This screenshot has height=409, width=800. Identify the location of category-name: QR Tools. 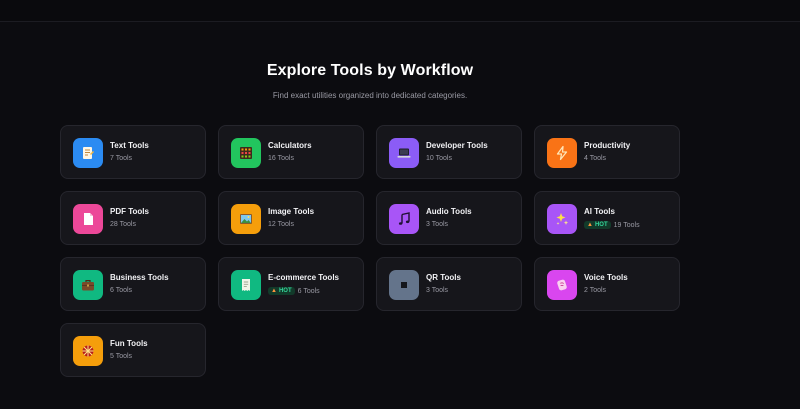
(443, 277).